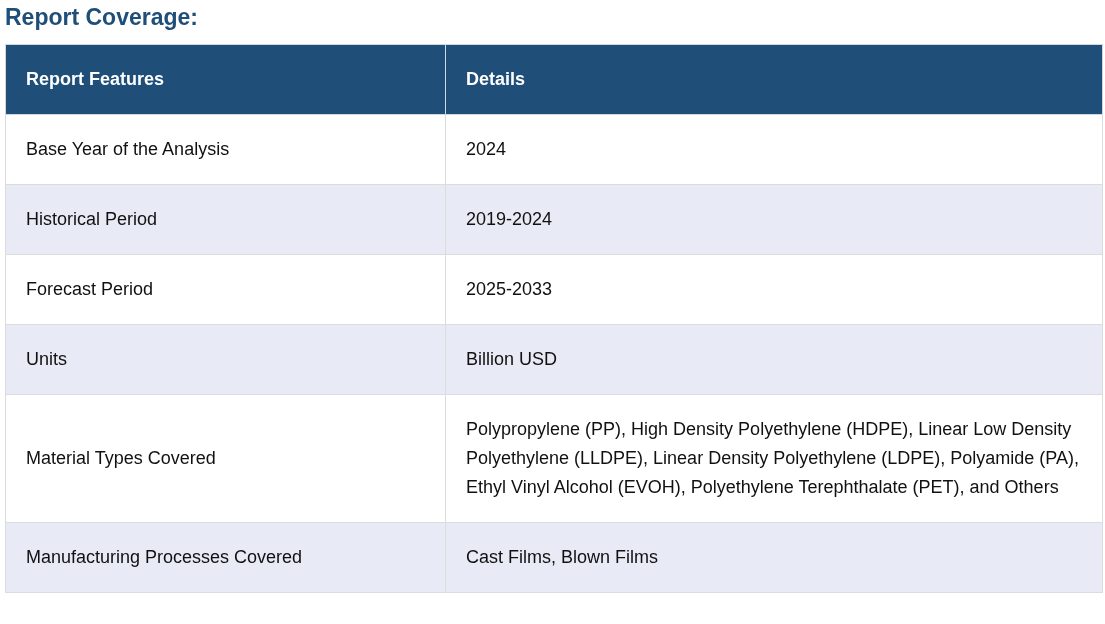  What do you see at coordinates (225, 458) in the screenshot?
I see `table-cell: Material Types Covered` at bounding box center [225, 458].